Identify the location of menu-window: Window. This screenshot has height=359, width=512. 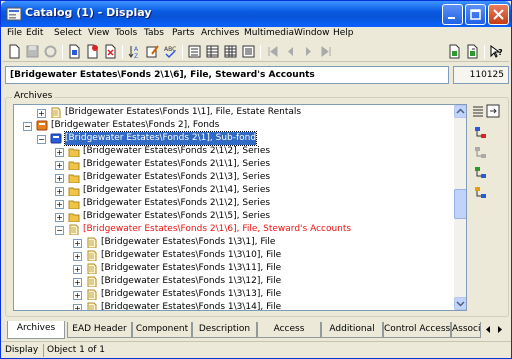
(312, 33).